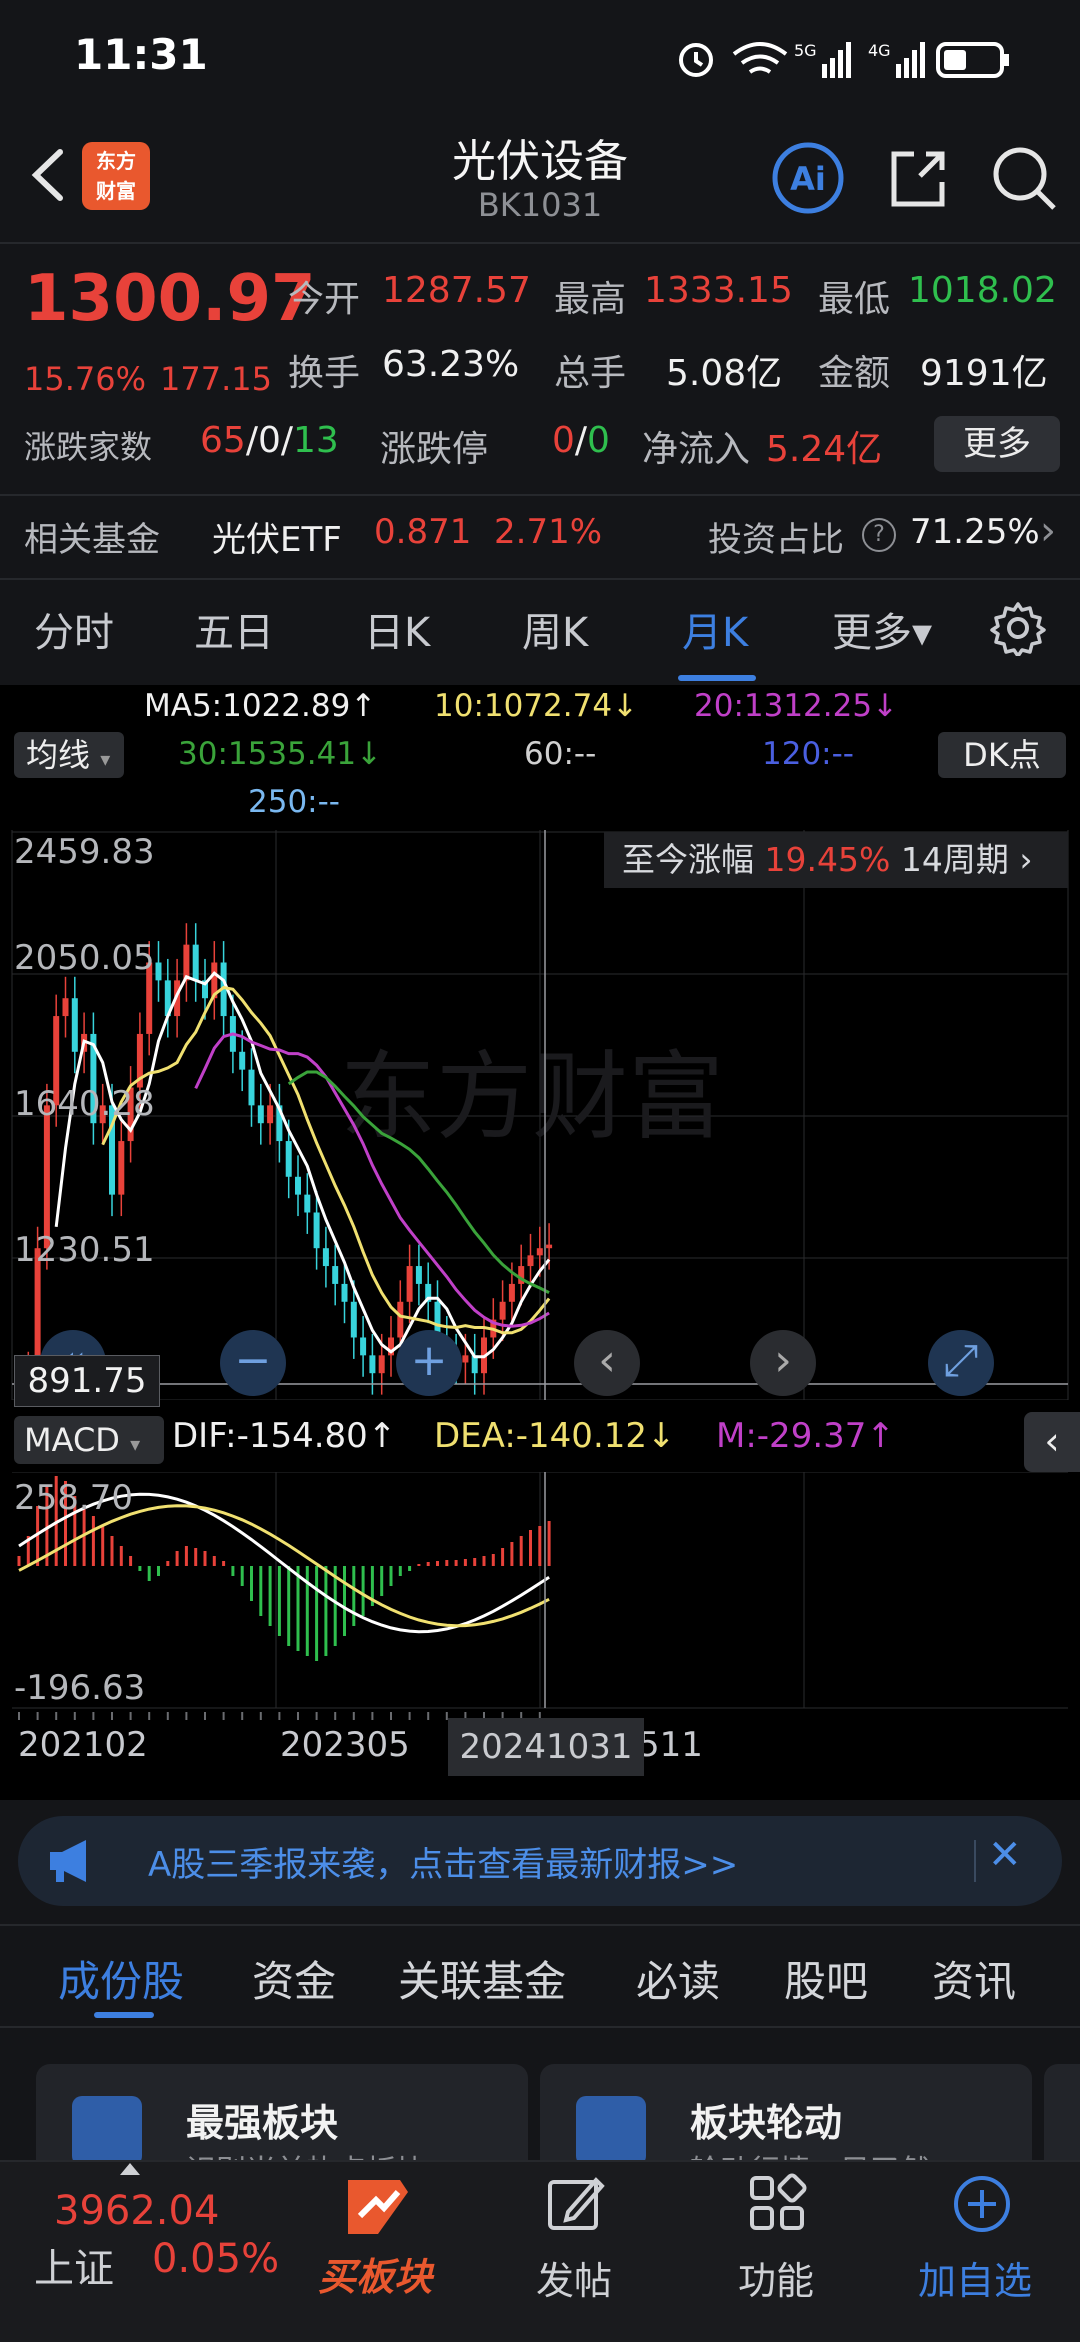 The image size is (1080, 2342). I want to click on dk-point-button: DK点, so click(1002, 755).